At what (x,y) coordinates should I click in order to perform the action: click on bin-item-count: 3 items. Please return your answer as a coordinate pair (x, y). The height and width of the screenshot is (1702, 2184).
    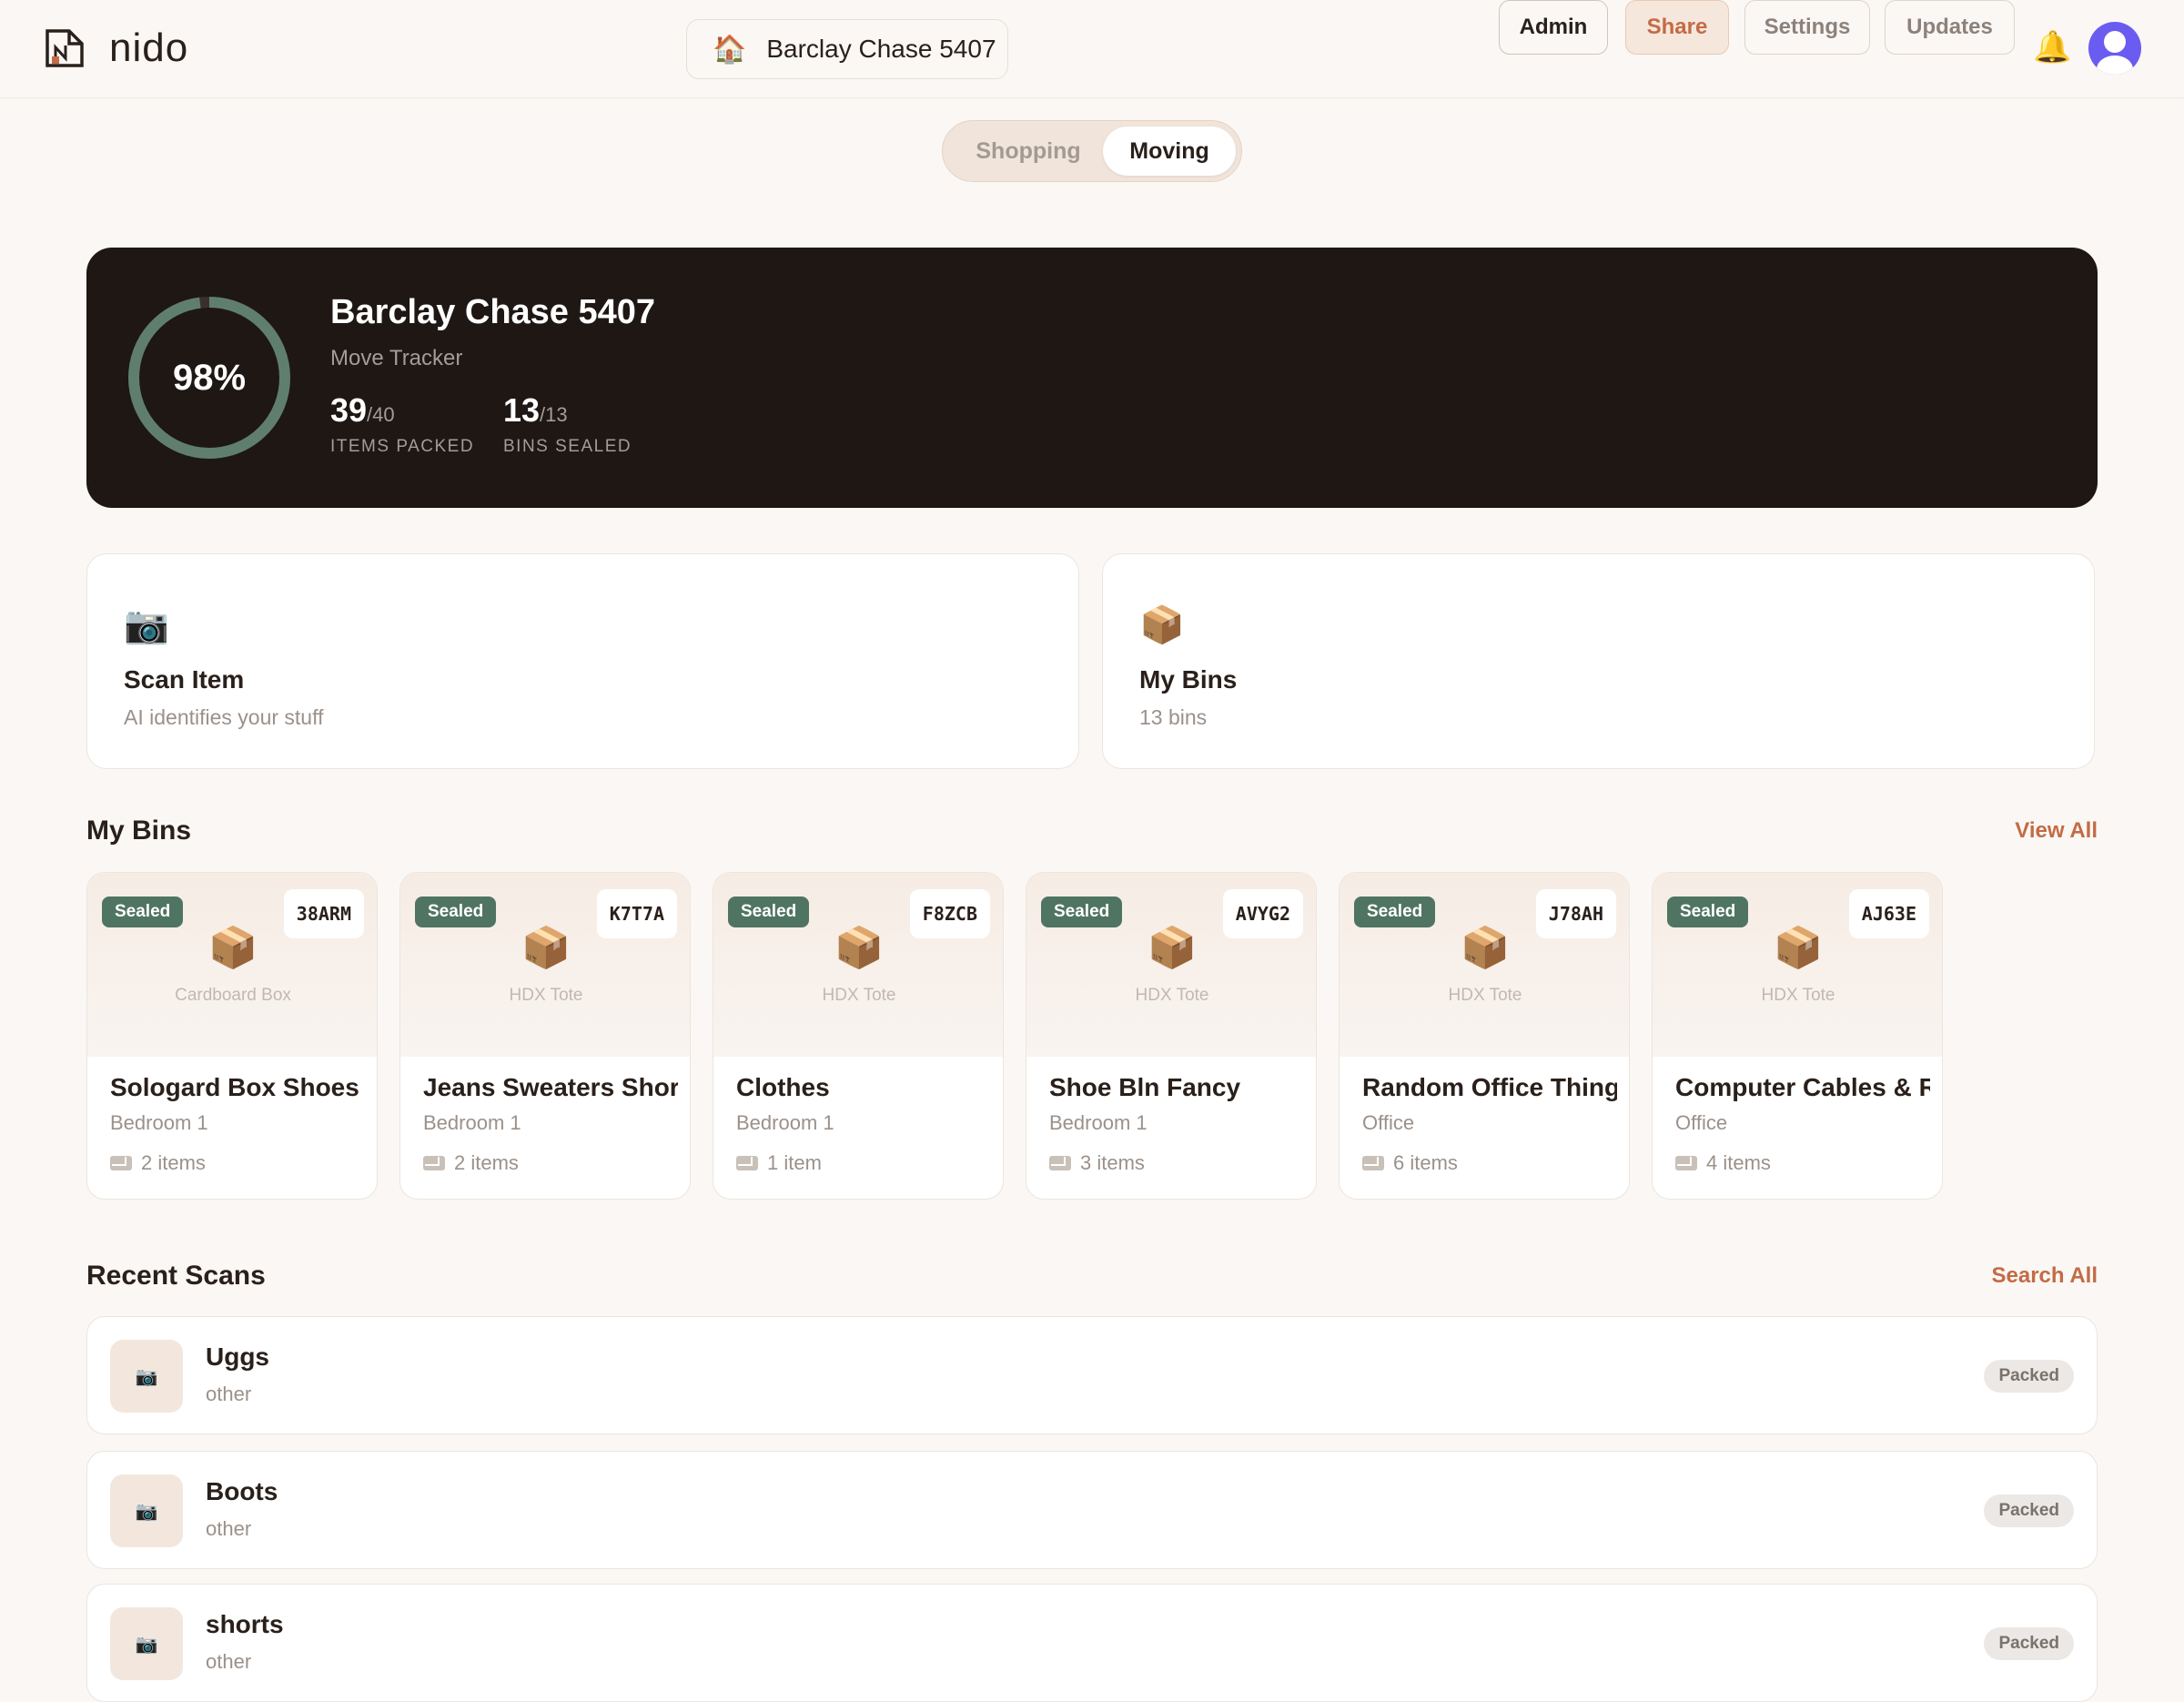
    Looking at the image, I should click on (1097, 1163).